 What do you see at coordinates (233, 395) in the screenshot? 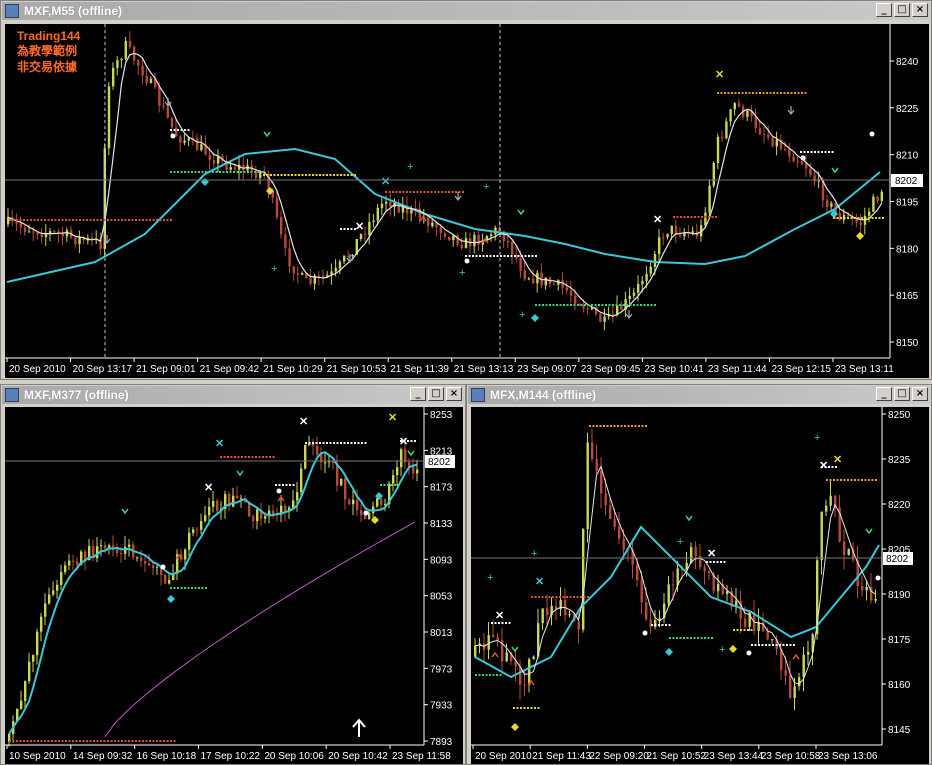
I see `title-bar: MXF,M377 (offline) _ □ ×` at bounding box center [233, 395].